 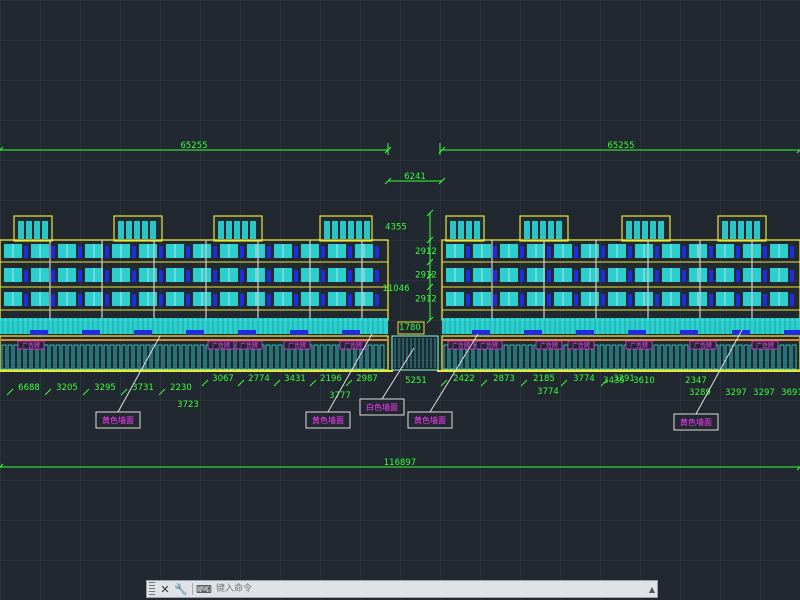 What do you see at coordinates (614, 381) in the screenshot?
I see `dim-bottom-right-label: 3435` at bounding box center [614, 381].